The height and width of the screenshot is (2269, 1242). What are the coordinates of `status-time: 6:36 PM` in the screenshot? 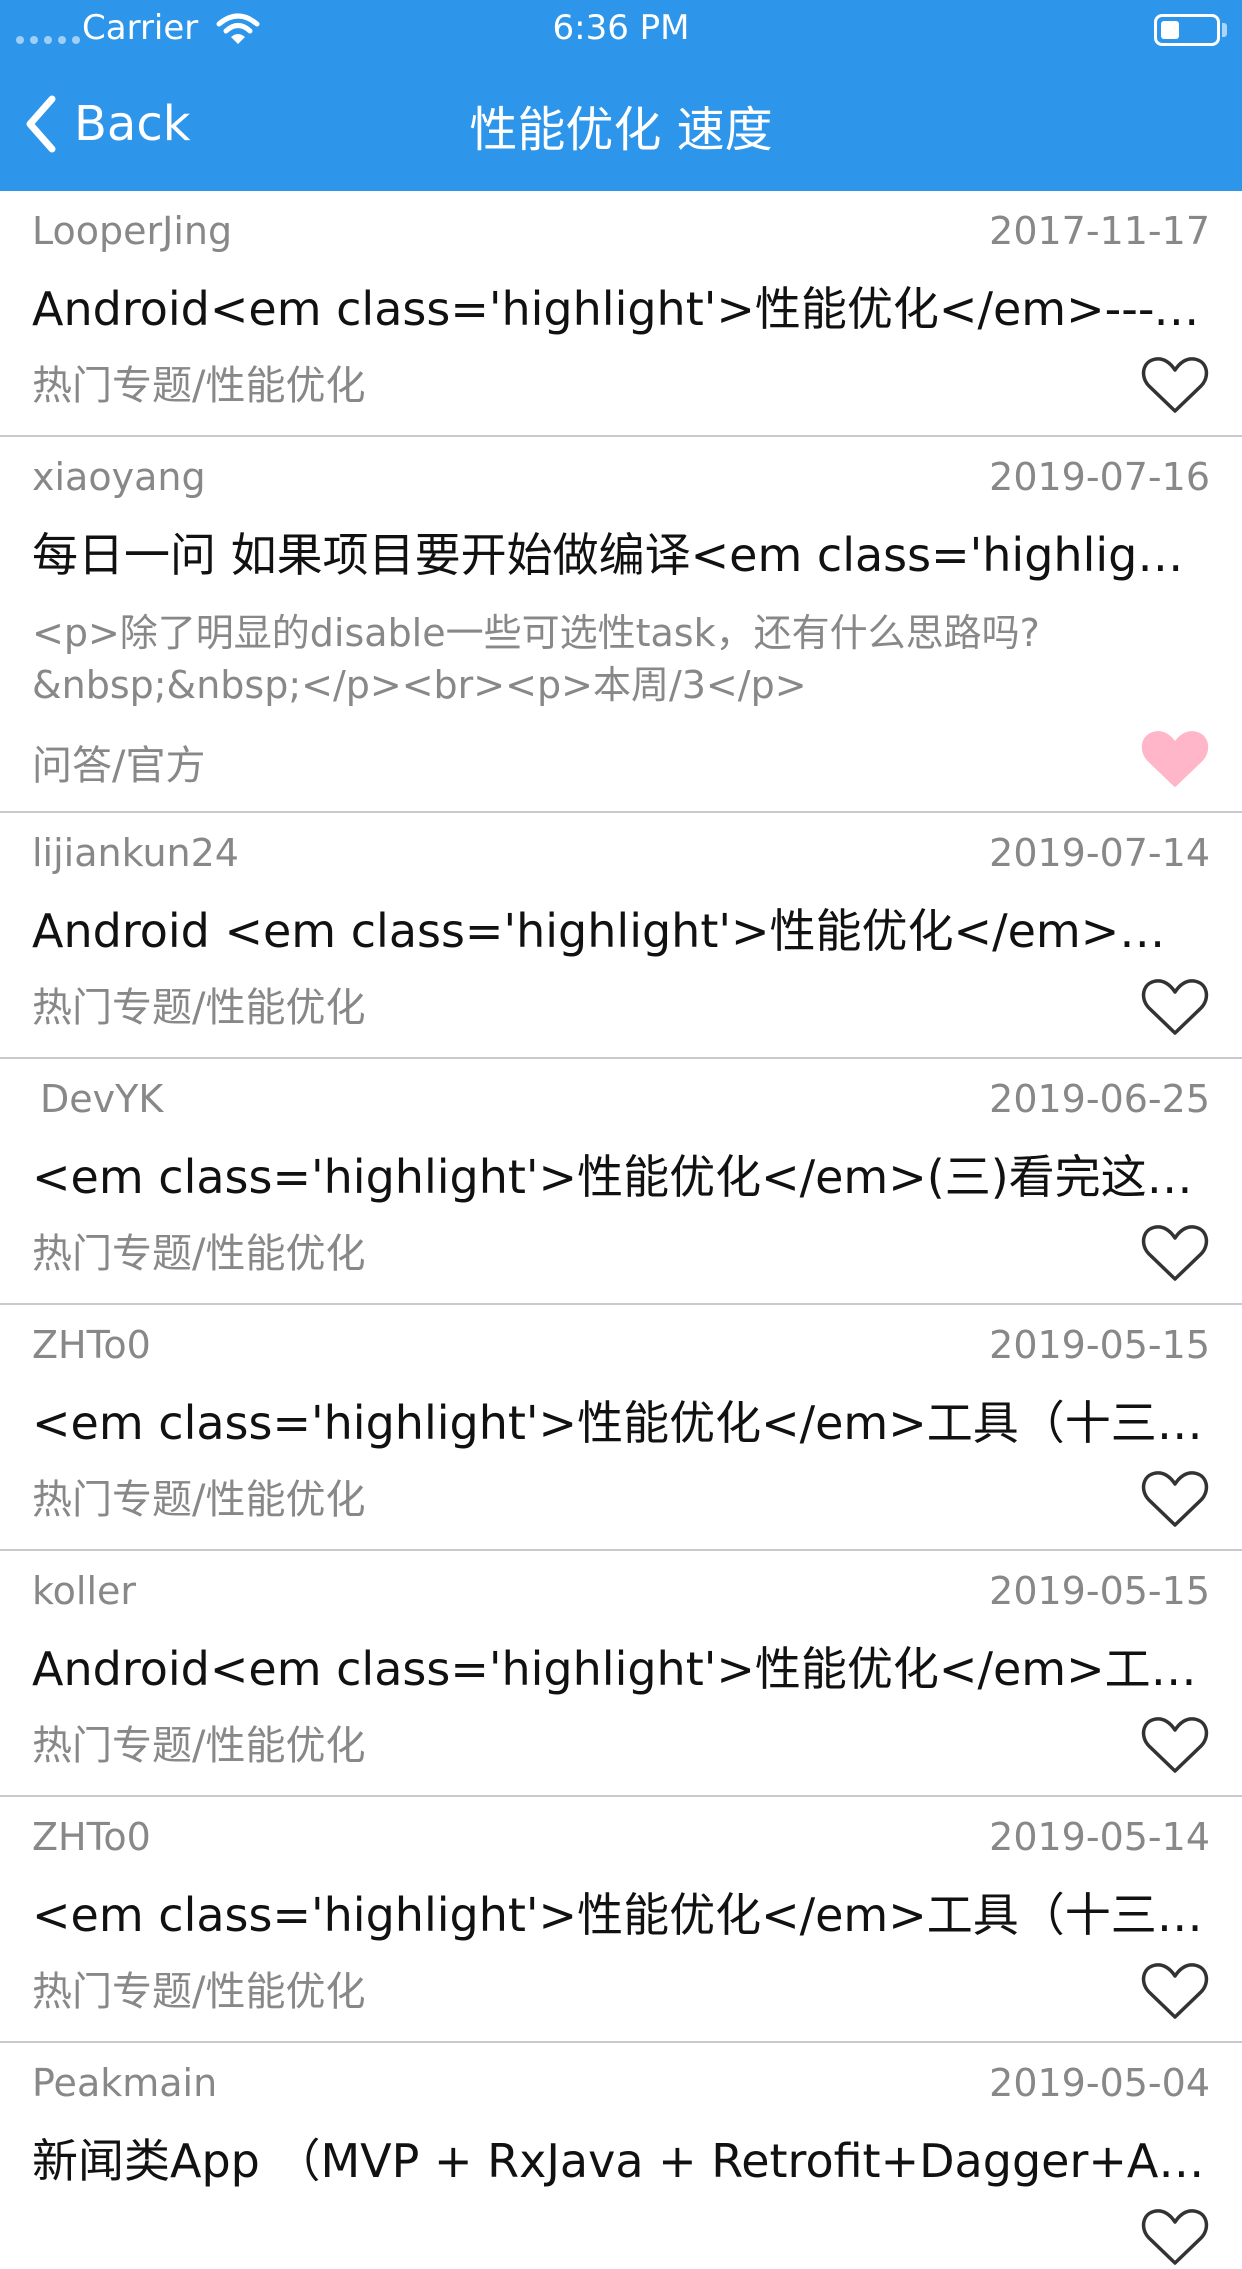 It's located at (621, 28).